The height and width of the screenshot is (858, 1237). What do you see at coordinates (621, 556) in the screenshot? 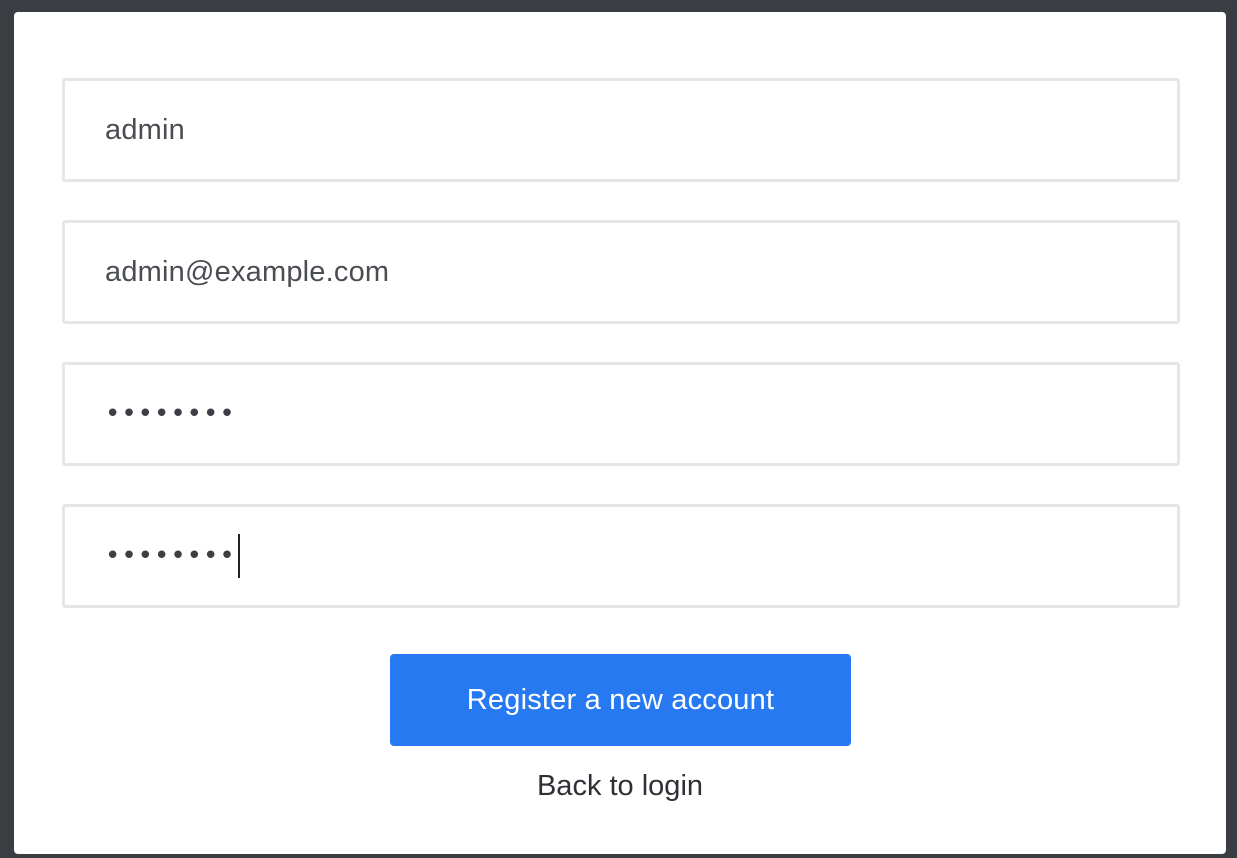
I see `confirm-password-field: ••••••••` at bounding box center [621, 556].